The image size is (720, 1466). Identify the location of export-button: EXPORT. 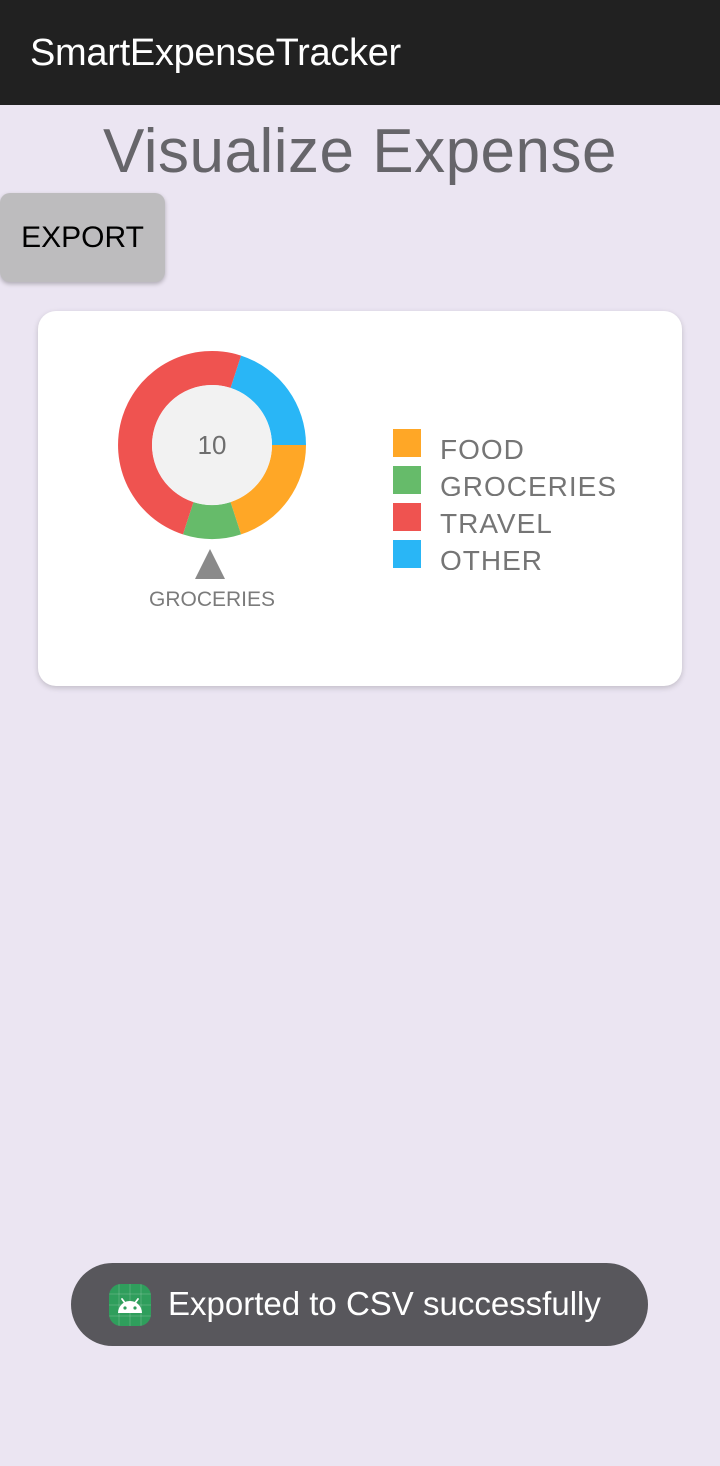
(82, 237).